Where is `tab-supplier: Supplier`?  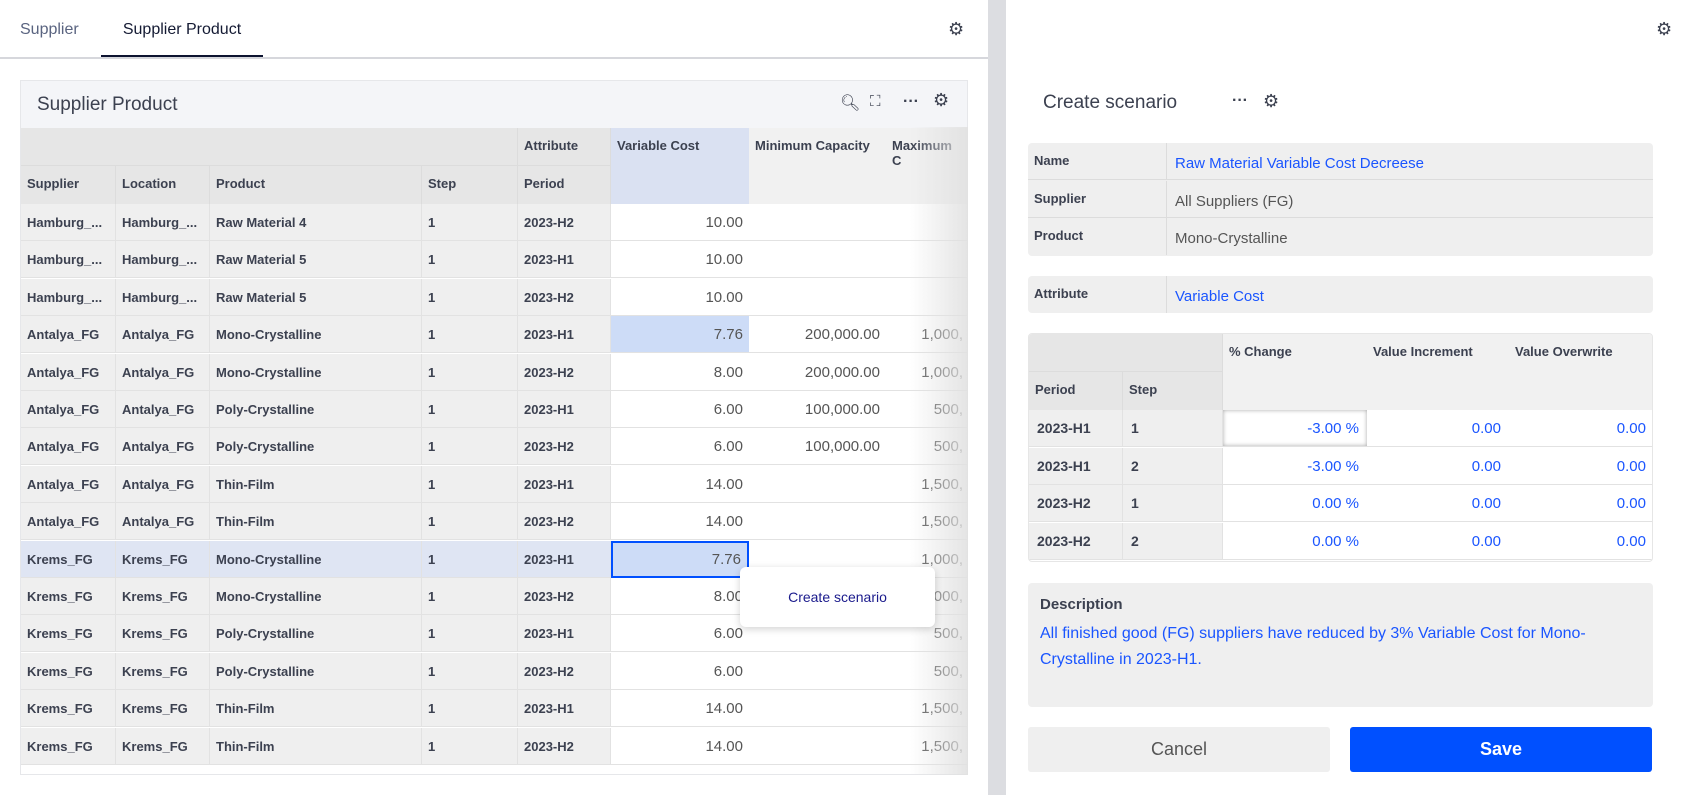
tab-supplier: Supplier is located at coordinates (49, 38).